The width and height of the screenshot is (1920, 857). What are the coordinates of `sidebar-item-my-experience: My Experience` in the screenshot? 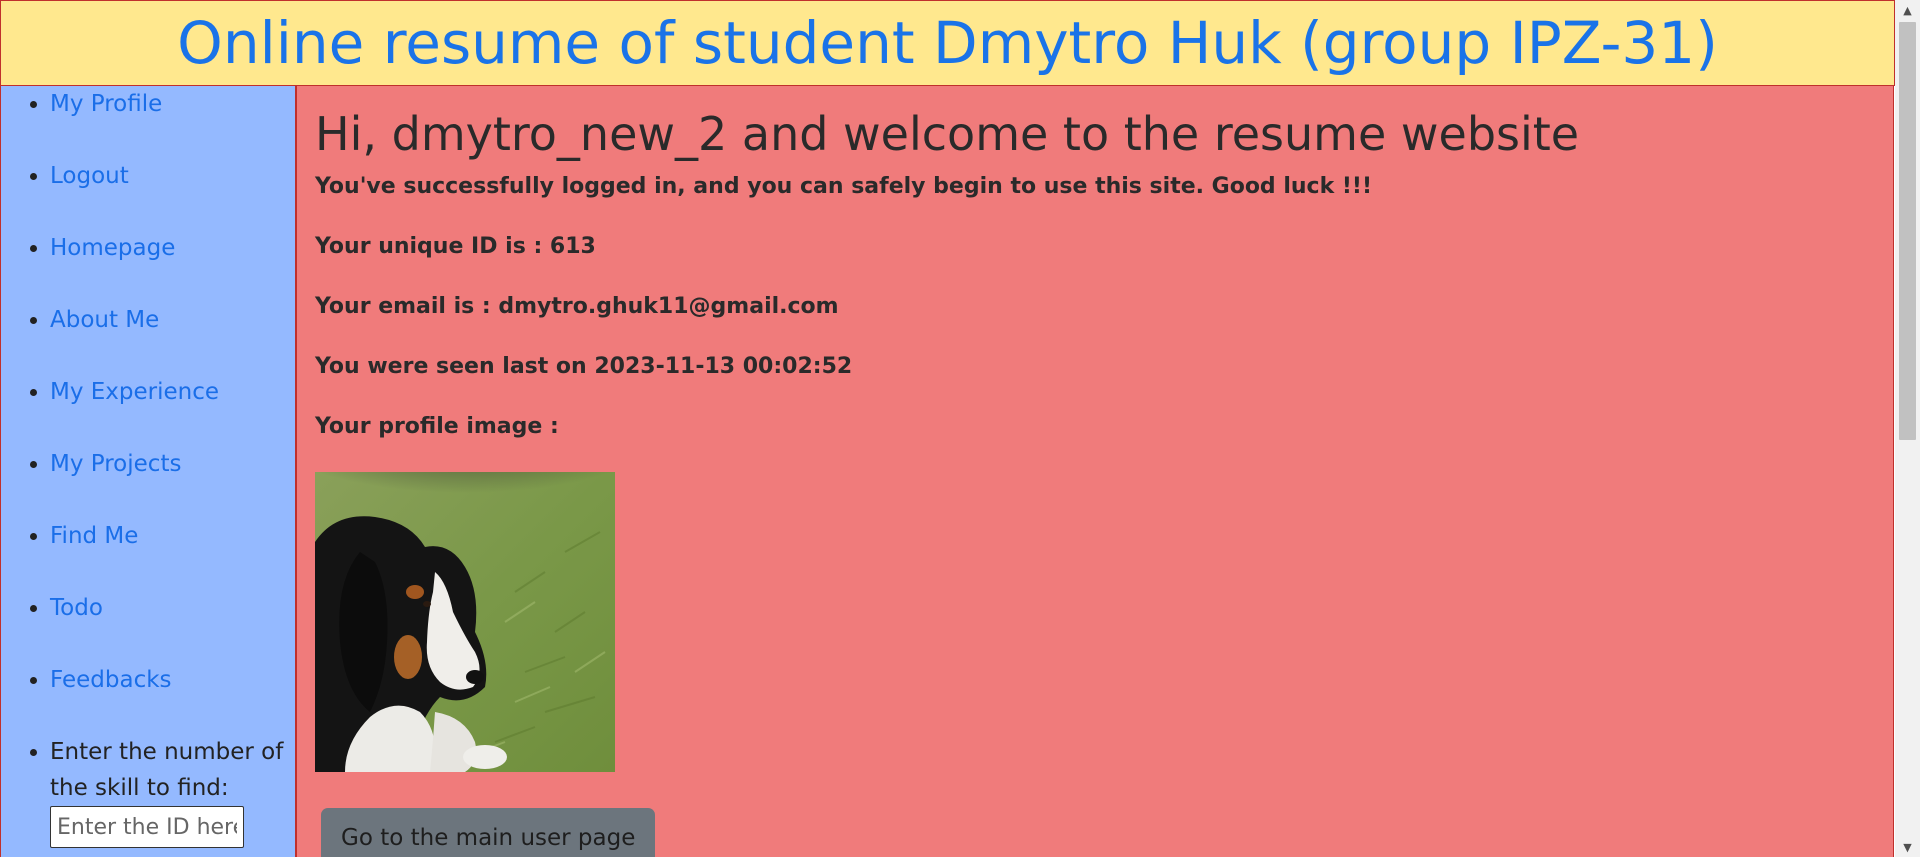 It's located at (172, 392).